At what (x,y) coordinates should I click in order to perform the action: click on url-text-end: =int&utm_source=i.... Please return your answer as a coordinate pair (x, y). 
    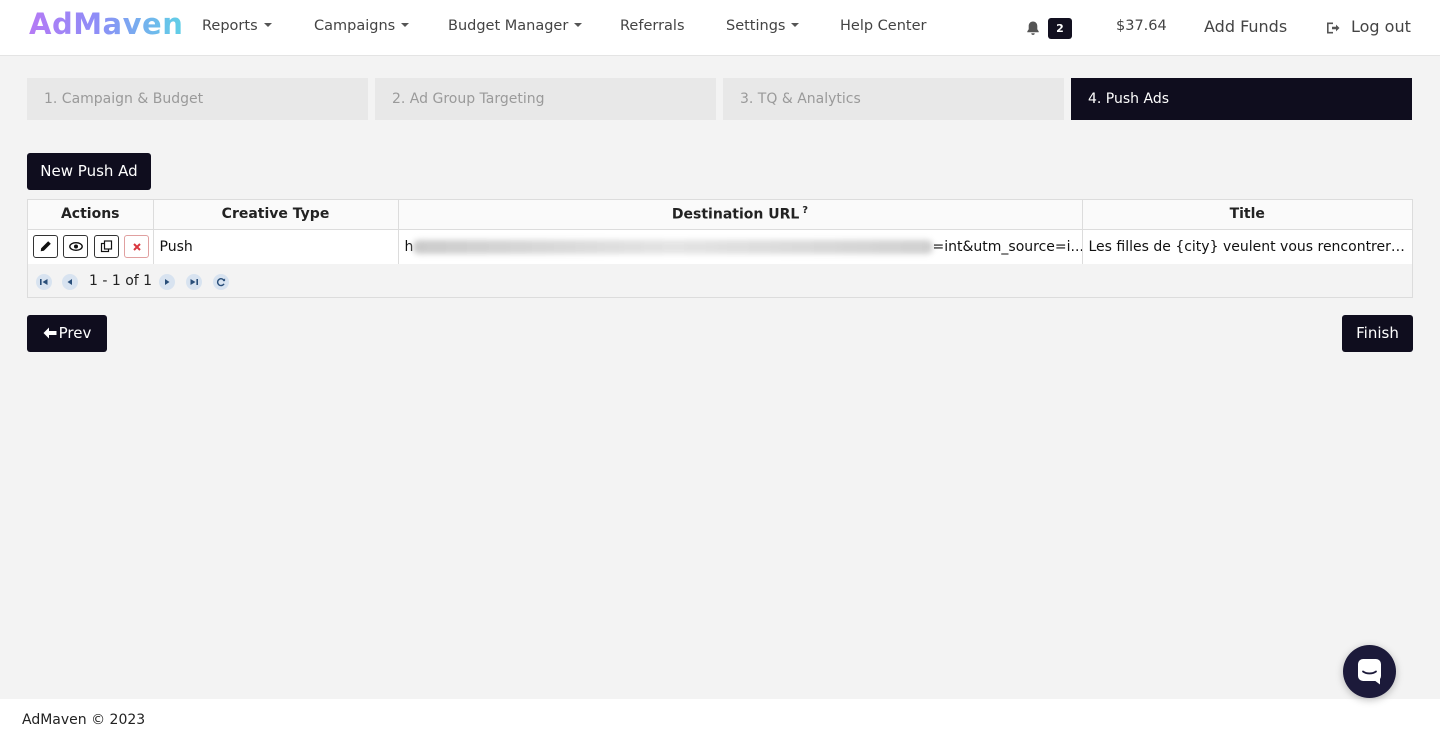
    Looking at the image, I should click on (1007, 246).